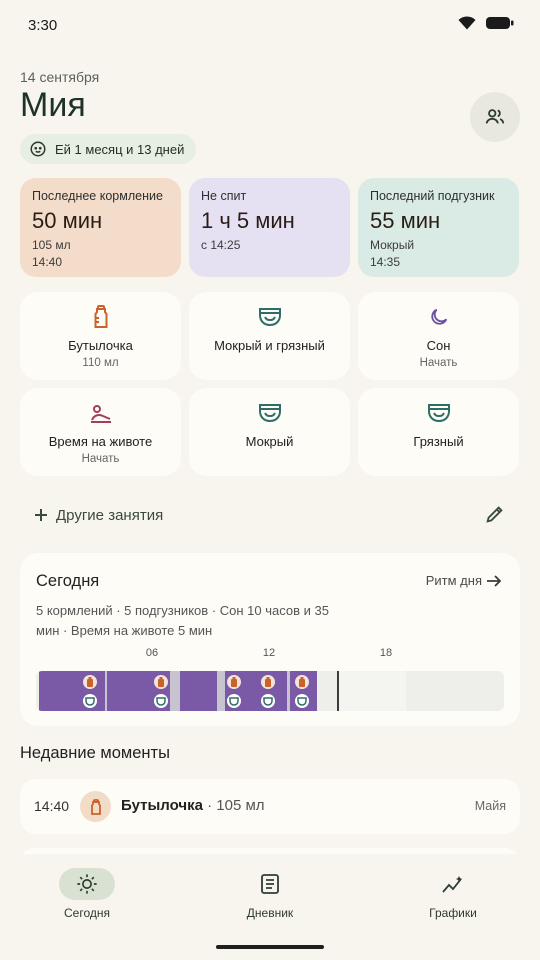  I want to click on summary-last-feeding: Последнее кормление 50 мин 105 мл 14:40, so click(100, 227).